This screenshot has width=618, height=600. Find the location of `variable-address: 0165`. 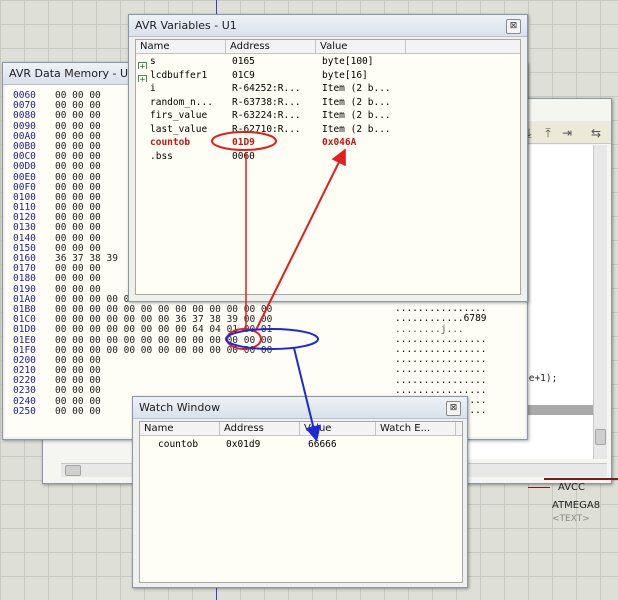

variable-address: 0165 is located at coordinates (243, 61).